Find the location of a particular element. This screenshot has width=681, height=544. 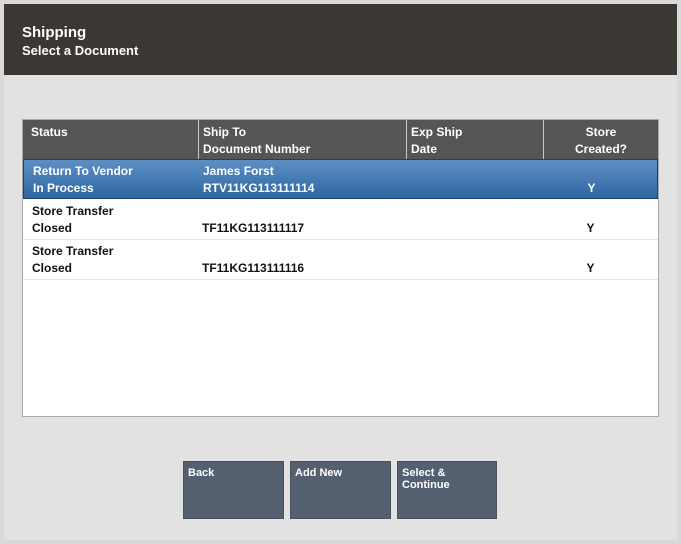

table-row: Store Transfer Closed TF11KG113111117 Y is located at coordinates (340, 220).